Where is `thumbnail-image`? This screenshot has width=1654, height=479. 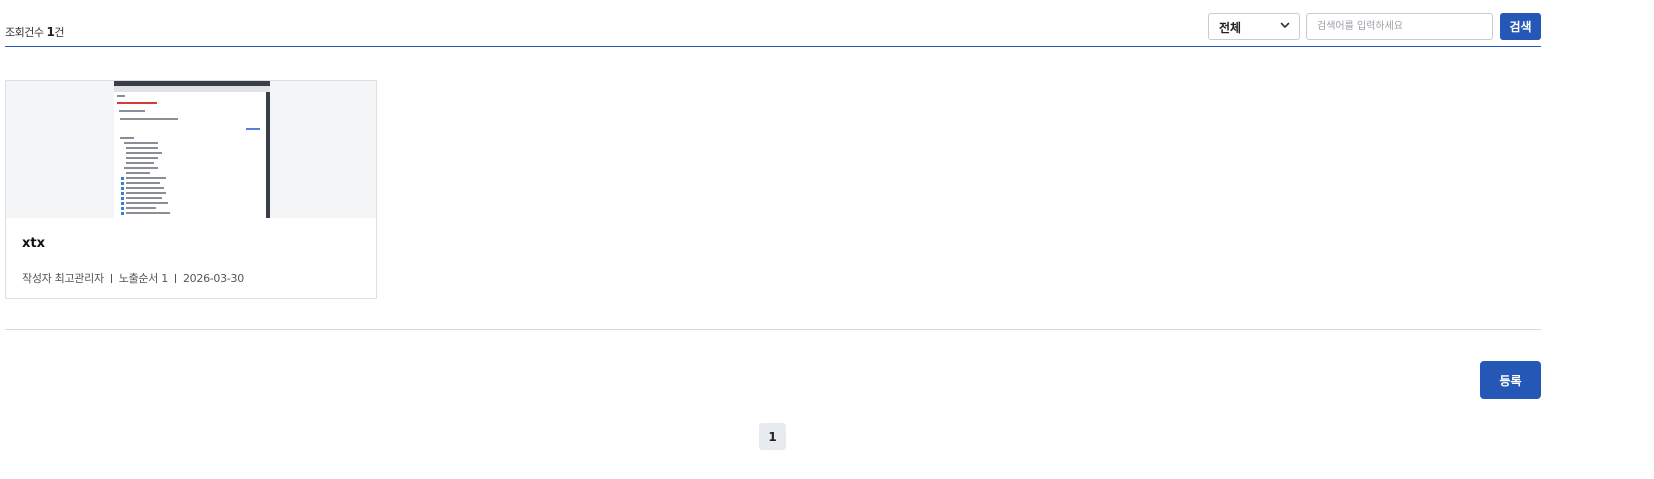 thumbnail-image is located at coordinates (192, 149).